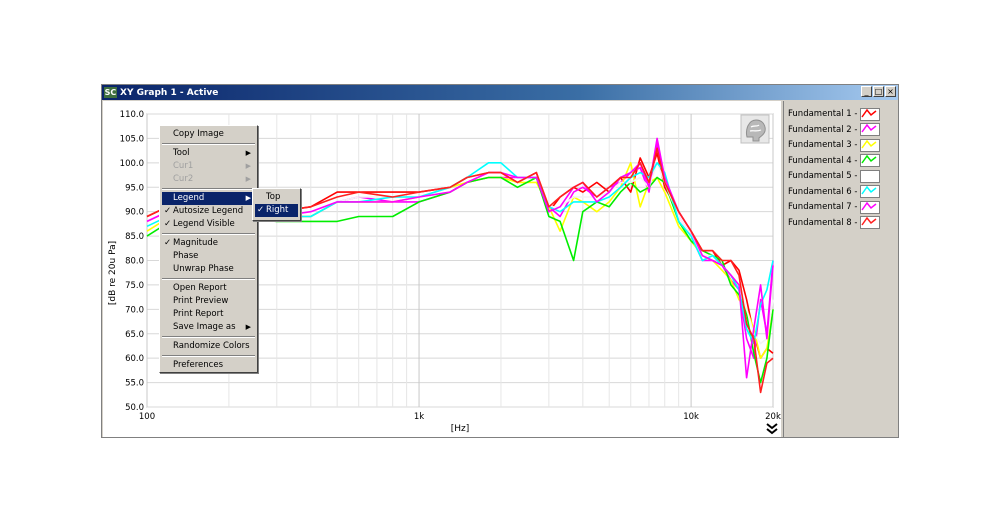 This screenshot has width=1000, height=520. I want to click on menu-item-autosize-legend: ✓ Autosize Legend, so click(208, 211).